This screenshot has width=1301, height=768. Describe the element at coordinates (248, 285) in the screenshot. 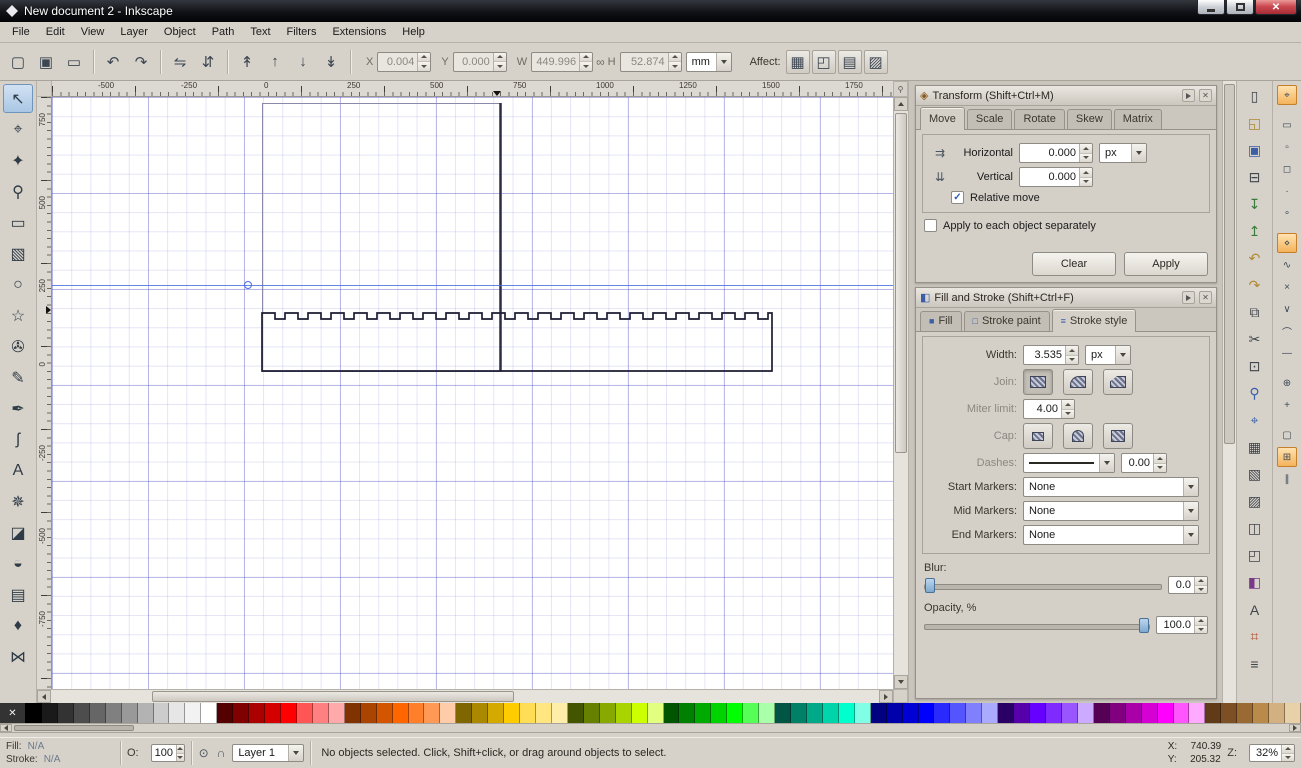

I see `guide-anchor` at that location.